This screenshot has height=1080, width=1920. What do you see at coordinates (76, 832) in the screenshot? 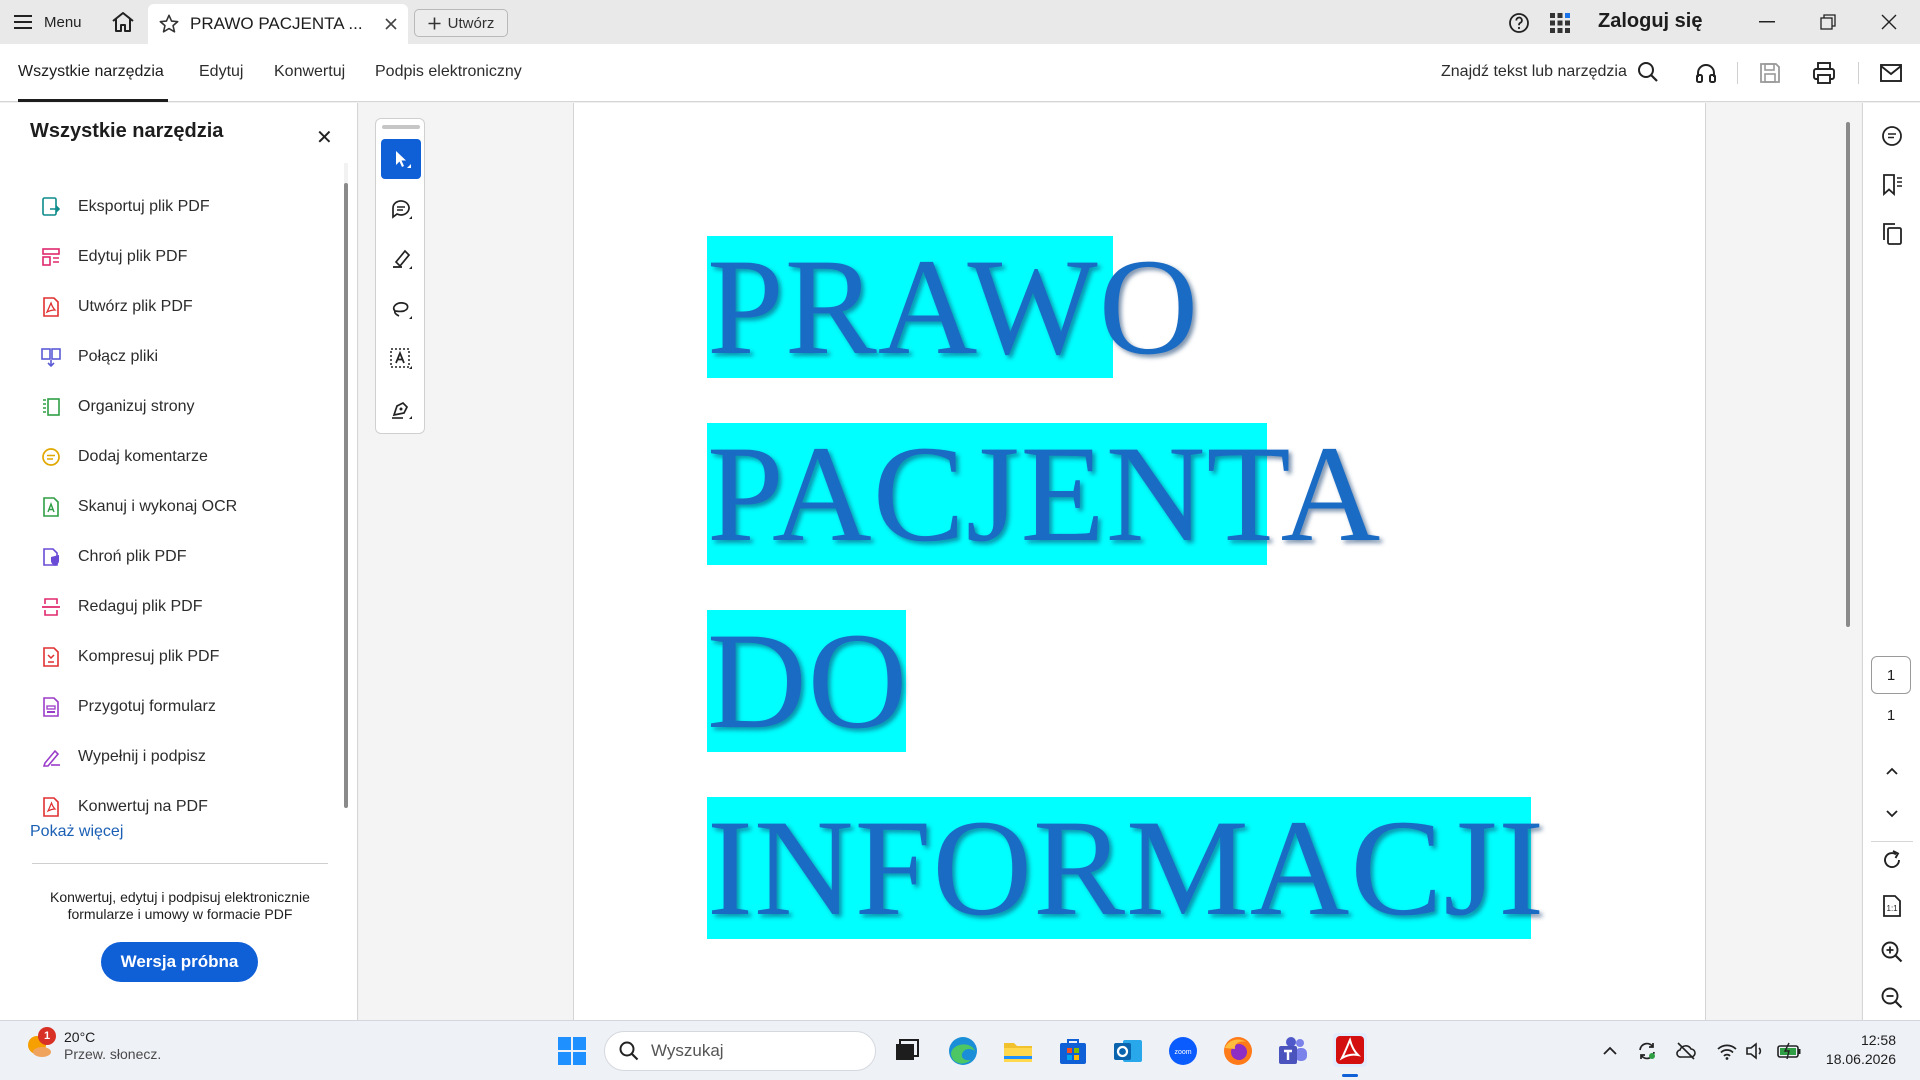
I see `show-more-link: Pokaż więcej` at bounding box center [76, 832].